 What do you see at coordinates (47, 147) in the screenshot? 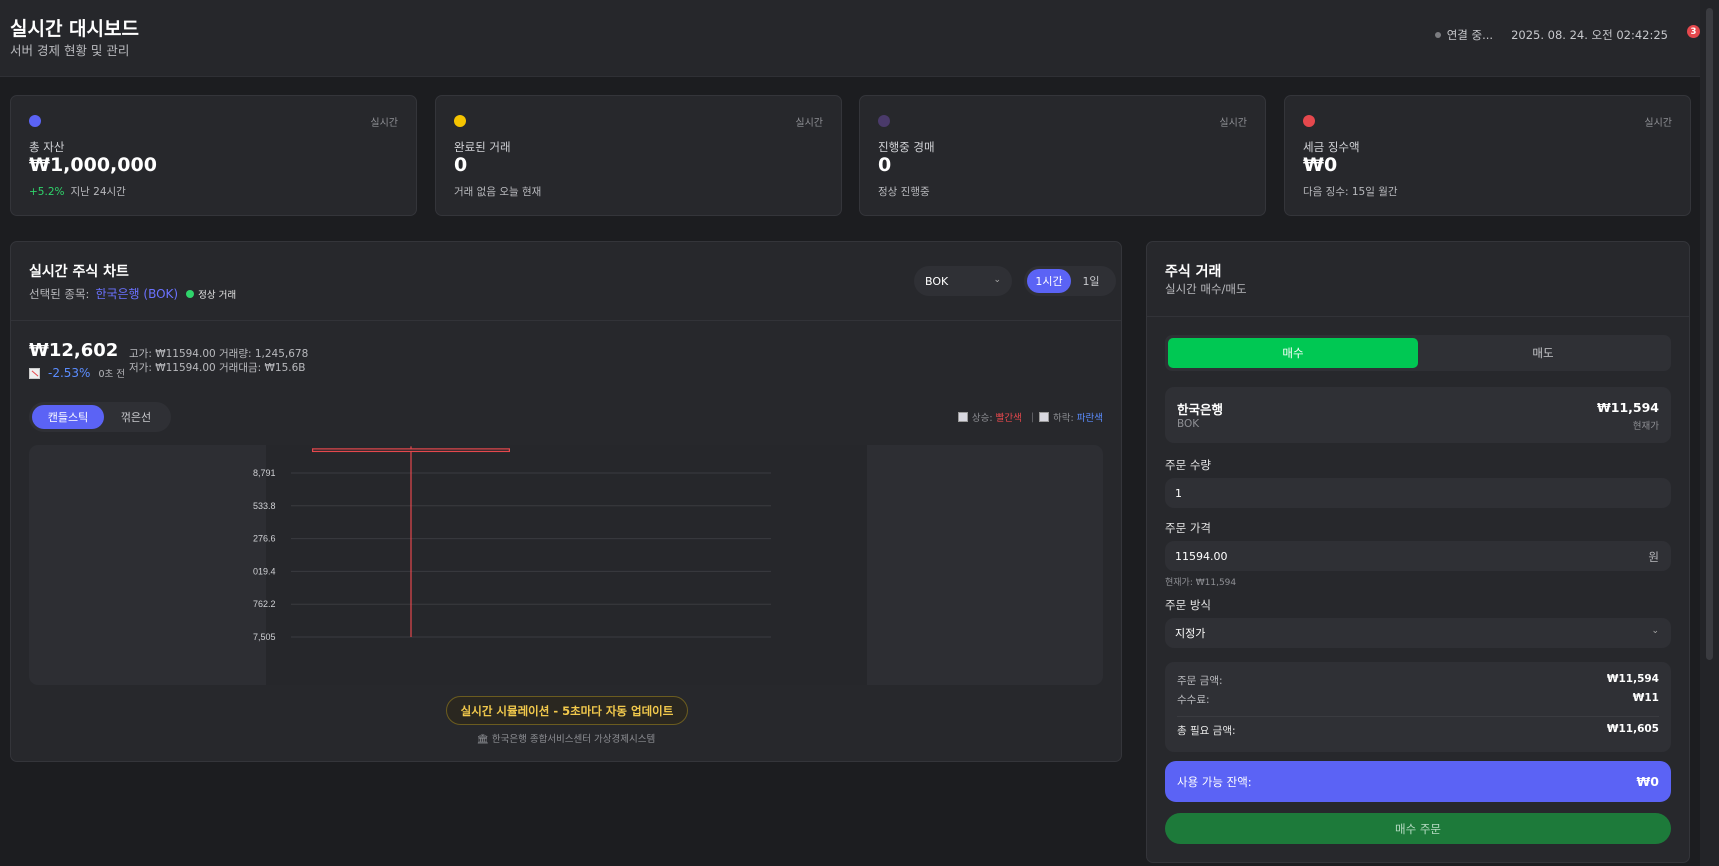
I see `stat-label: 총 자산` at bounding box center [47, 147].